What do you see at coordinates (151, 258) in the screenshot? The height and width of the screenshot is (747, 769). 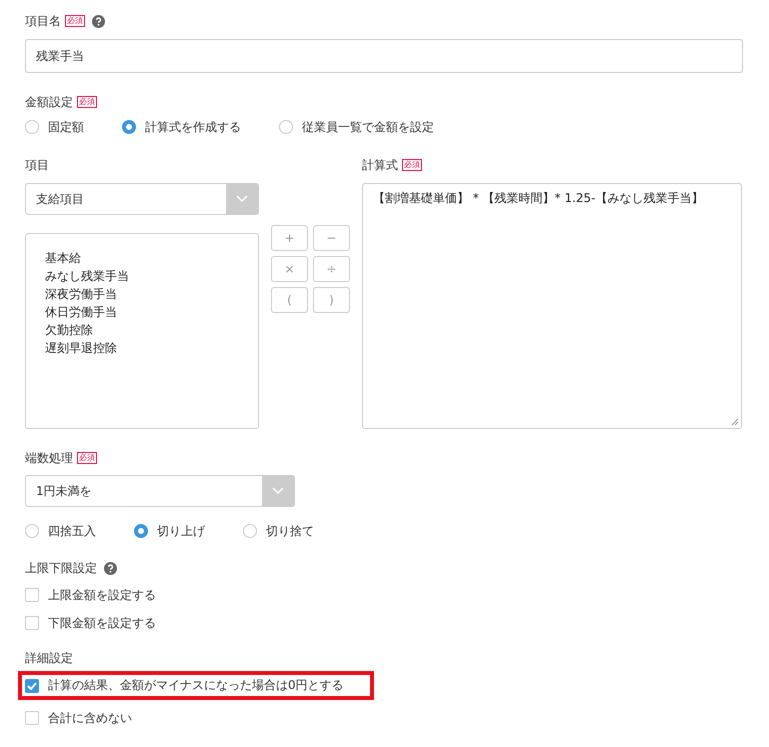 I see `list-item: 基本給` at bounding box center [151, 258].